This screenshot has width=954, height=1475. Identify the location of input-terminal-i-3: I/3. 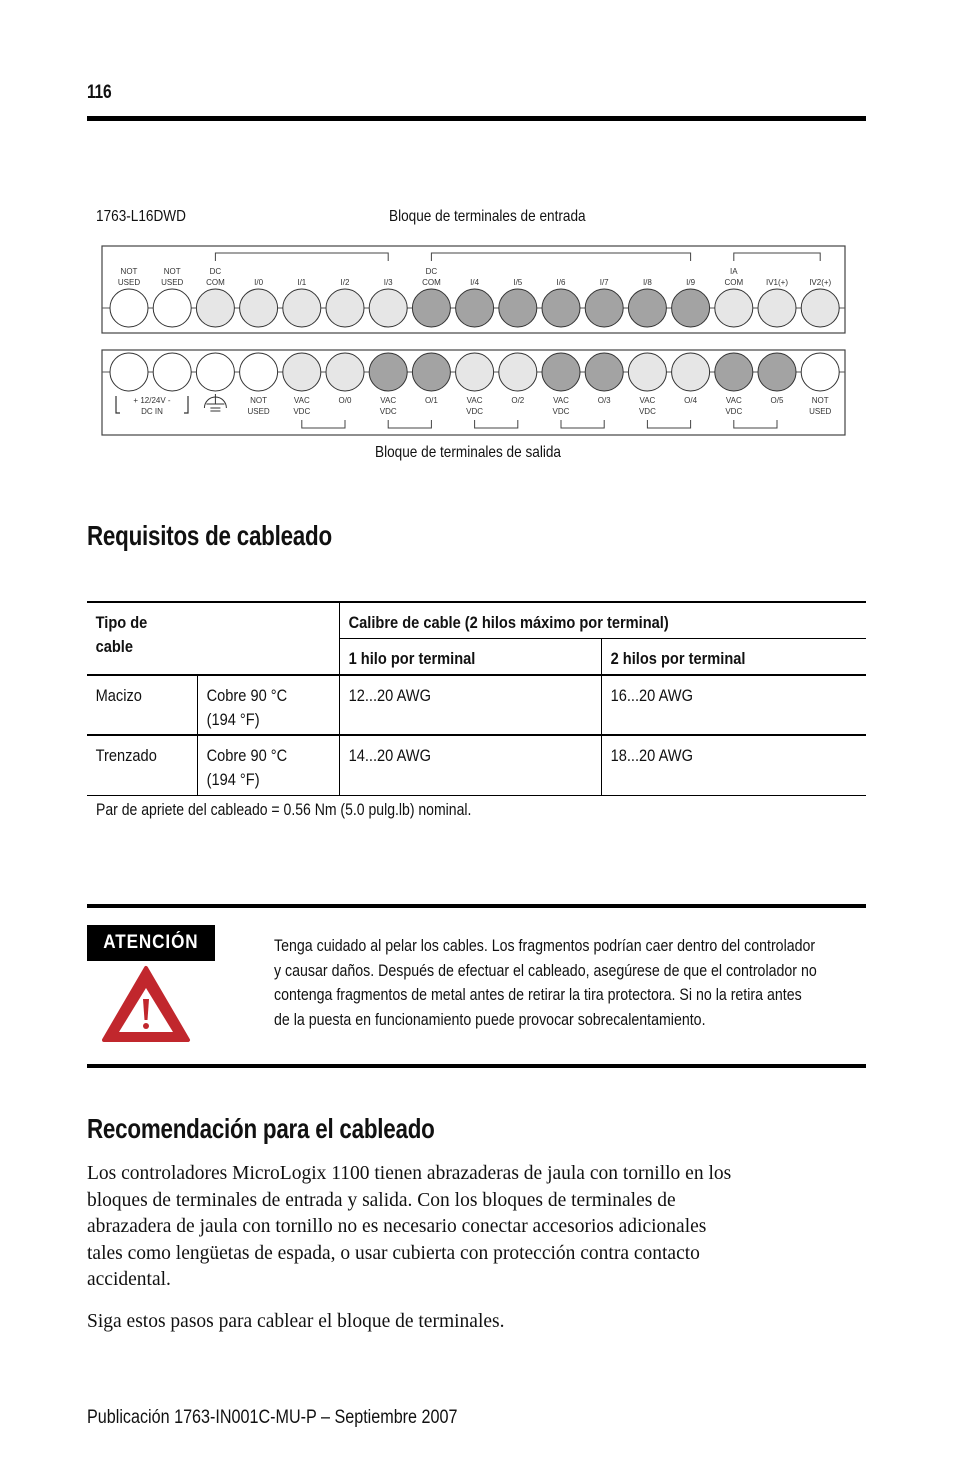
(388, 303).